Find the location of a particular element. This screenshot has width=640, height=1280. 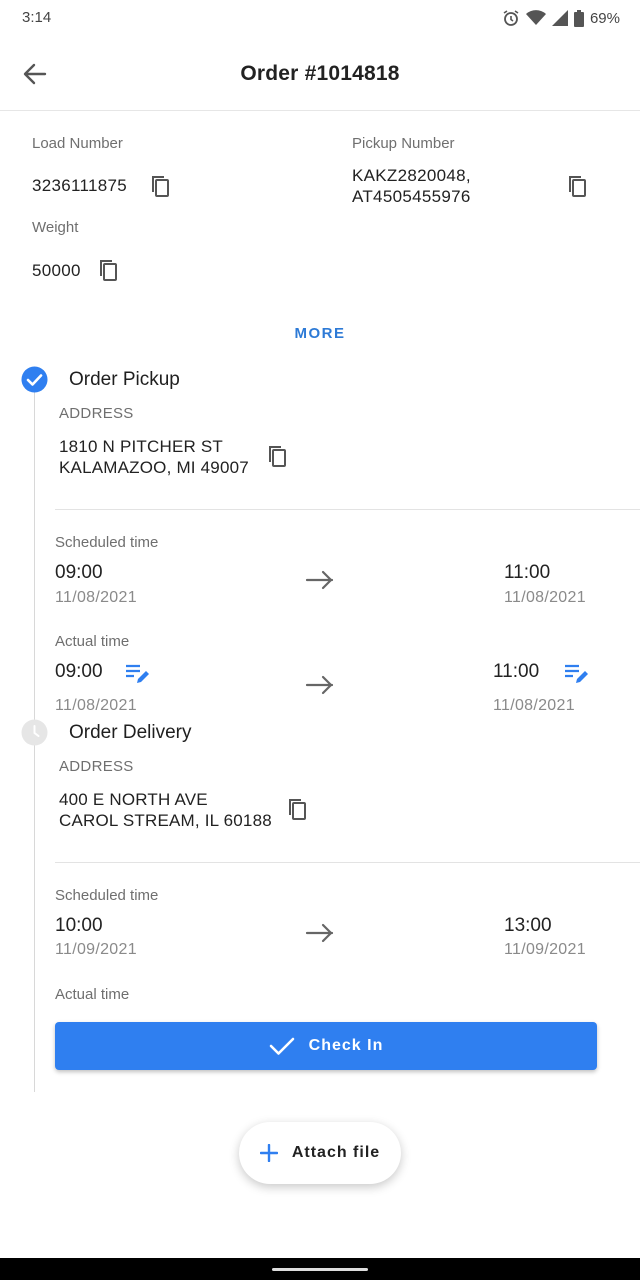

weight-value: 50000 is located at coordinates (56, 270).